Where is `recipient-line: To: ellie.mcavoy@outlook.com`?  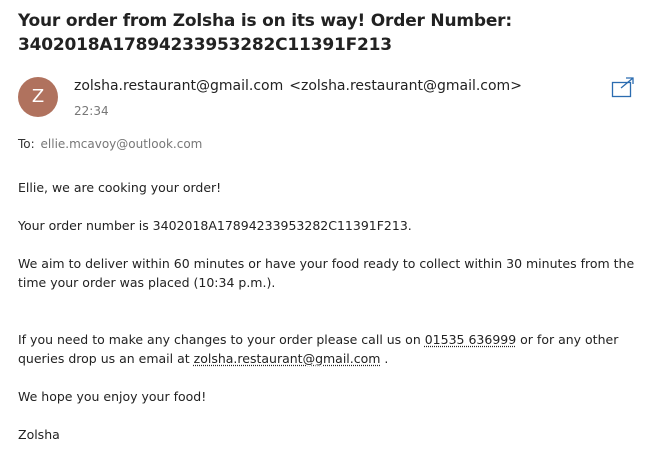
recipient-line: To: ellie.mcavoy@outlook.com is located at coordinates (110, 144).